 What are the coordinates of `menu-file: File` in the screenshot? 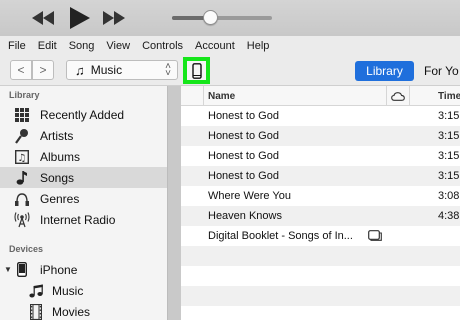 It's located at (17, 46).